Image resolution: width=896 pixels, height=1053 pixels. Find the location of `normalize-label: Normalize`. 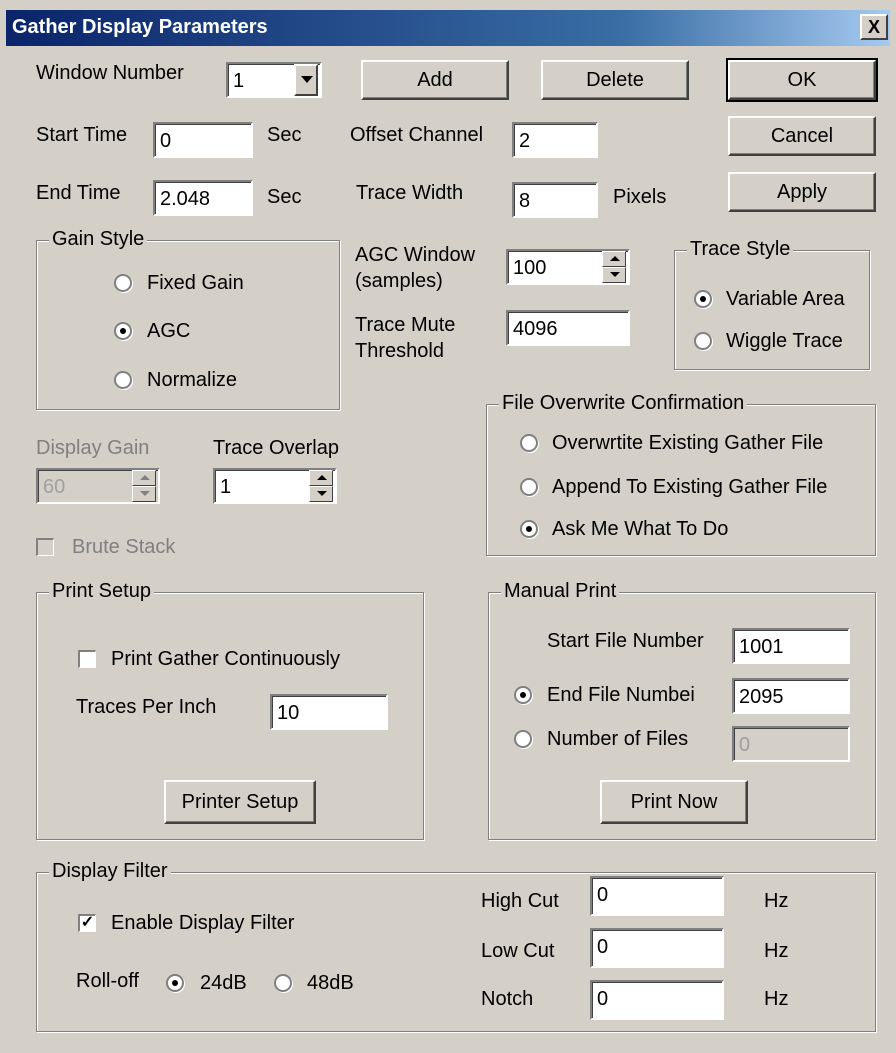

normalize-label: Normalize is located at coordinates (192, 380).